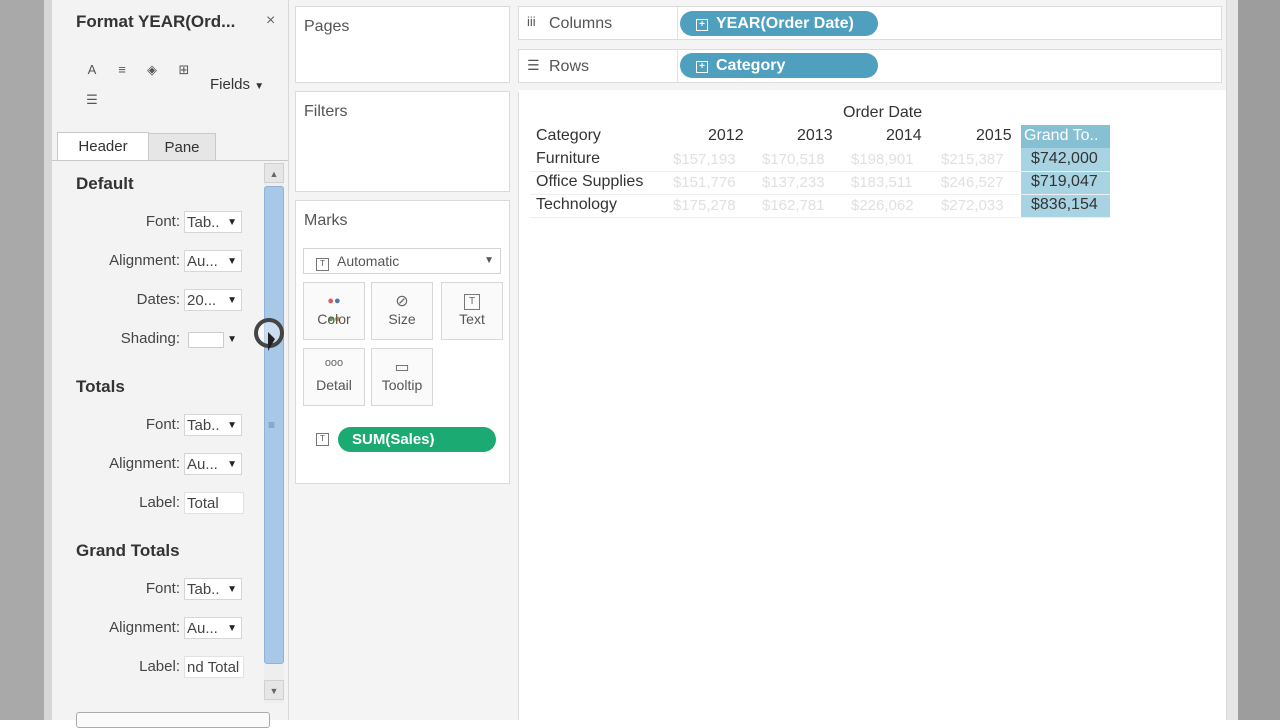 The height and width of the screenshot is (728, 1280). Describe the element at coordinates (704, 182) in the screenshot. I see `sales-cell: $151,776` at that location.